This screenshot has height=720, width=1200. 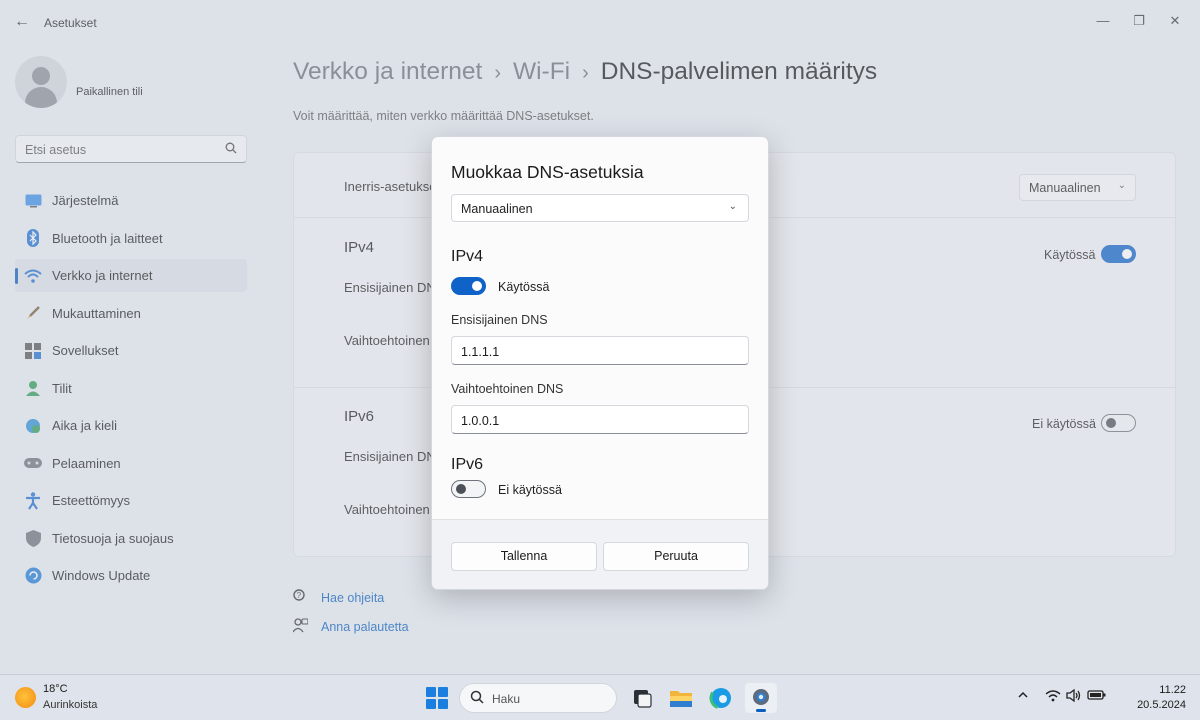 What do you see at coordinates (524, 556) in the screenshot?
I see `save-button: Tallenna` at bounding box center [524, 556].